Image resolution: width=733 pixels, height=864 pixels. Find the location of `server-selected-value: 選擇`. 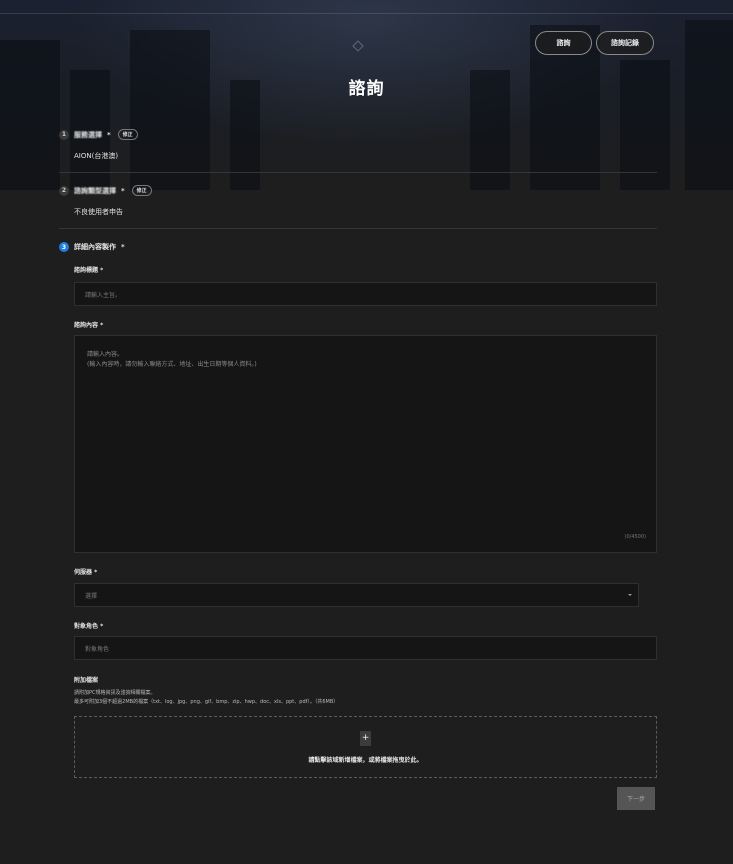

server-selected-value: 選擇 is located at coordinates (91, 596).